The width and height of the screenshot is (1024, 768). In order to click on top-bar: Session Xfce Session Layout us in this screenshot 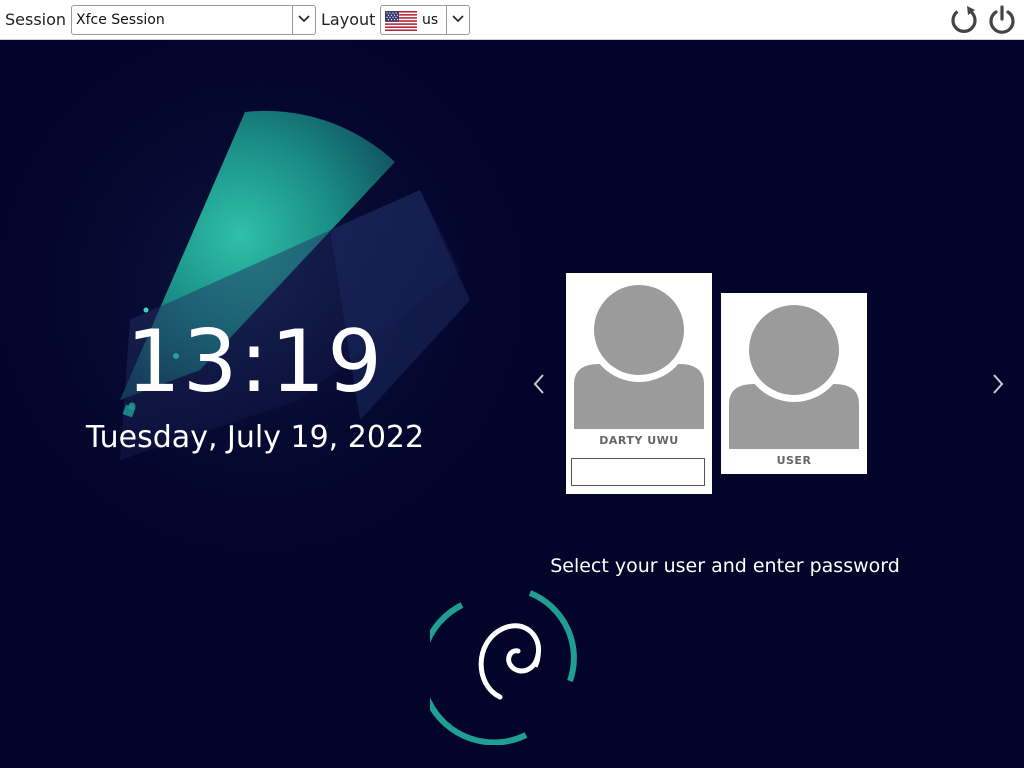, I will do `click(512, 20)`.